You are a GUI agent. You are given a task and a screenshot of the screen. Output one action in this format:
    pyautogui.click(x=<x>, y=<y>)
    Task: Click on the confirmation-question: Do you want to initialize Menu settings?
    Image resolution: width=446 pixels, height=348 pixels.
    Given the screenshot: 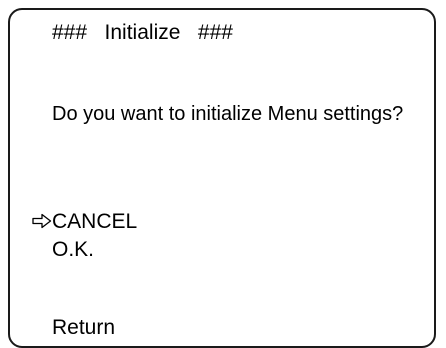 What is the action you would take?
    pyautogui.click(x=228, y=114)
    